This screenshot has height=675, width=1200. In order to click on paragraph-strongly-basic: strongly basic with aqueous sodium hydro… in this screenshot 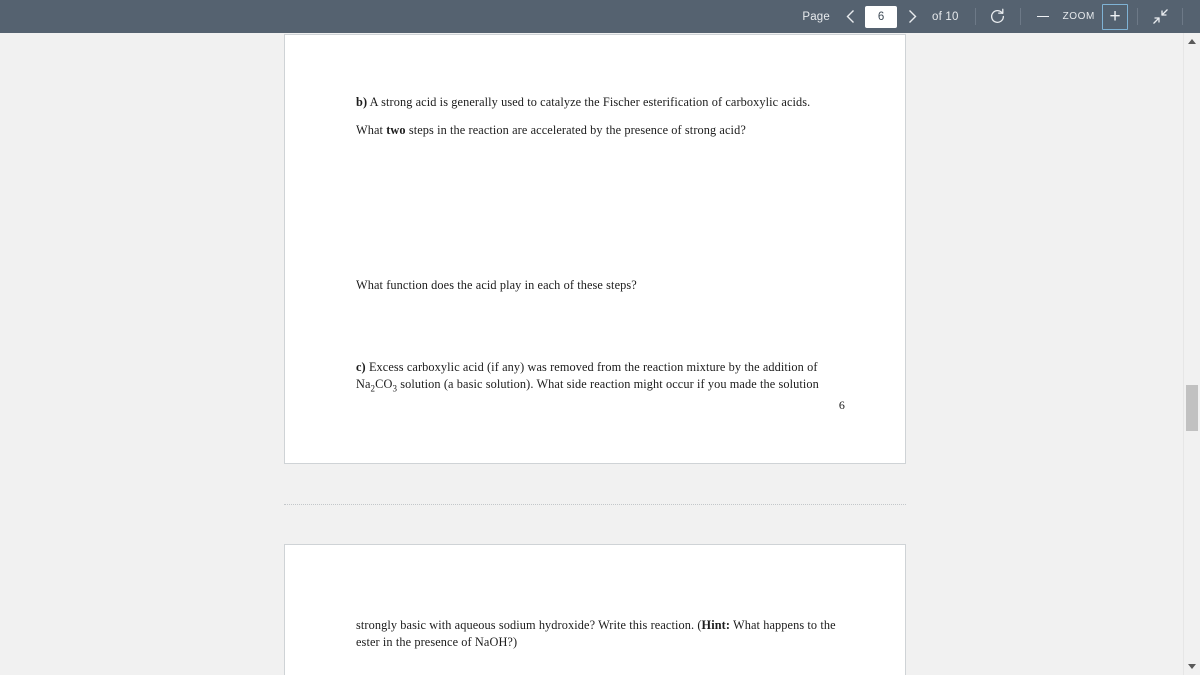, I will do `click(600, 634)`.